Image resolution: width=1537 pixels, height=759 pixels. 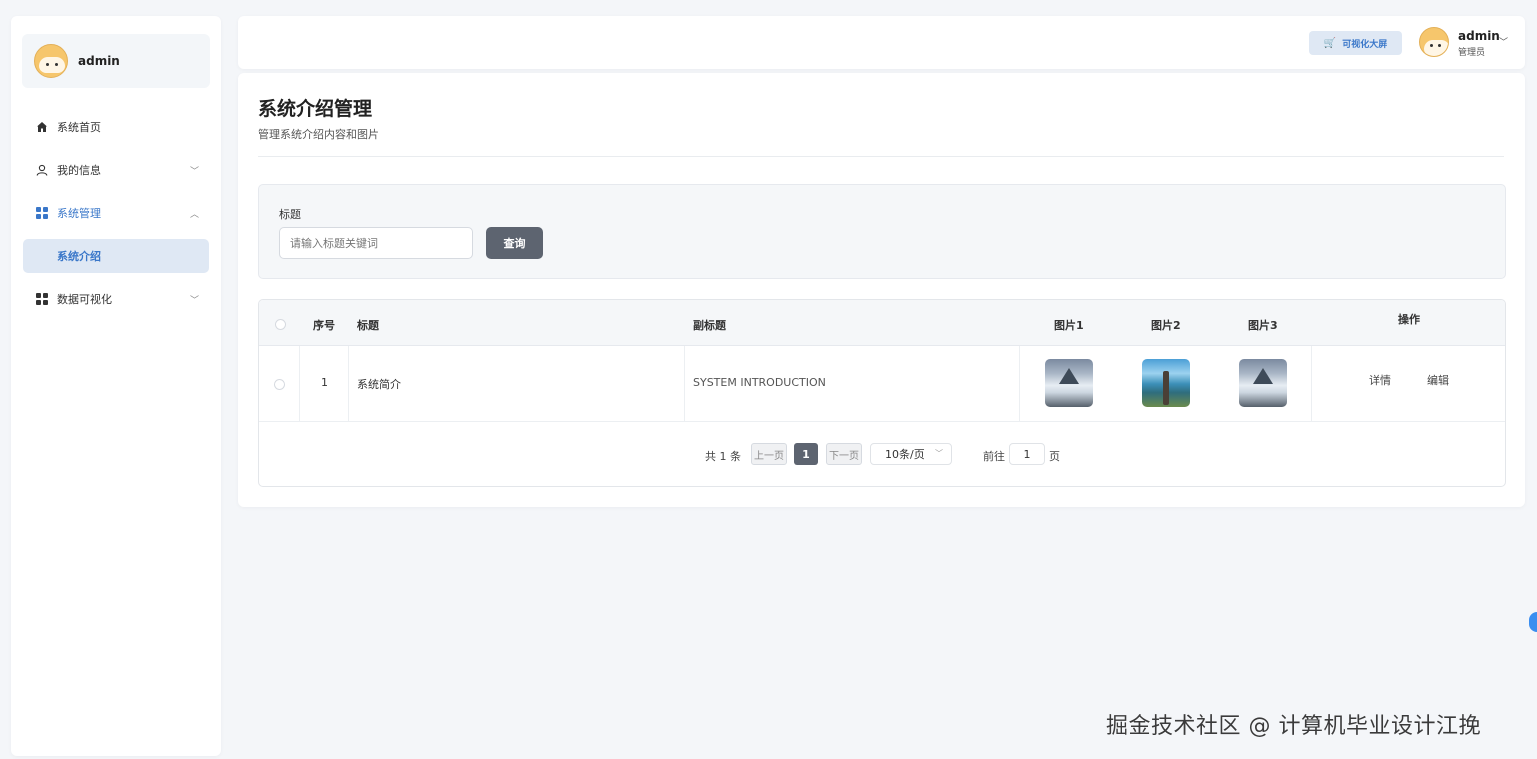 What do you see at coordinates (1479, 36) in the screenshot?
I see `header-user-name: admin` at bounding box center [1479, 36].